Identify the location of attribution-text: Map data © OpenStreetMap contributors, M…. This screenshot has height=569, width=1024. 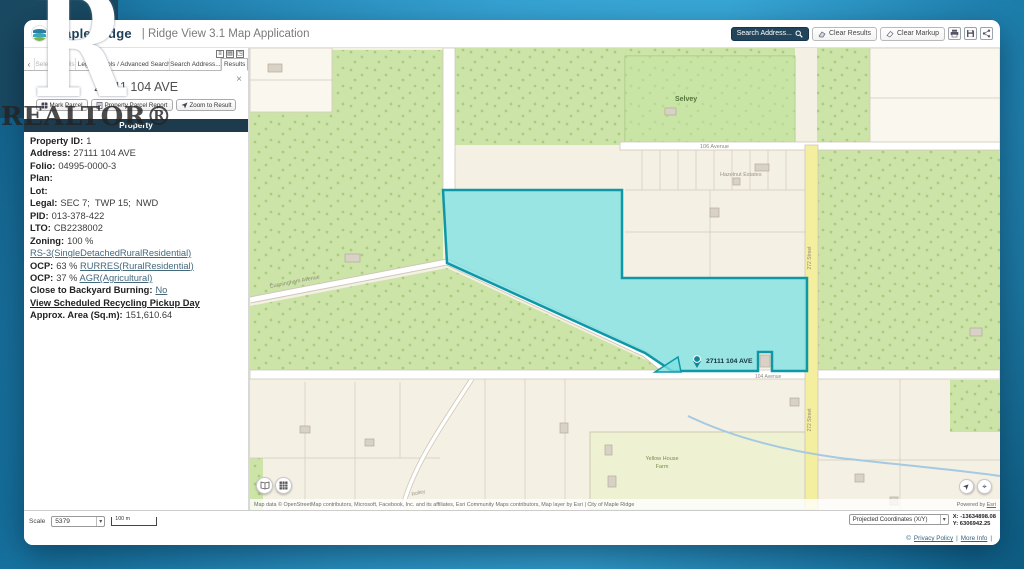
(444, 504).